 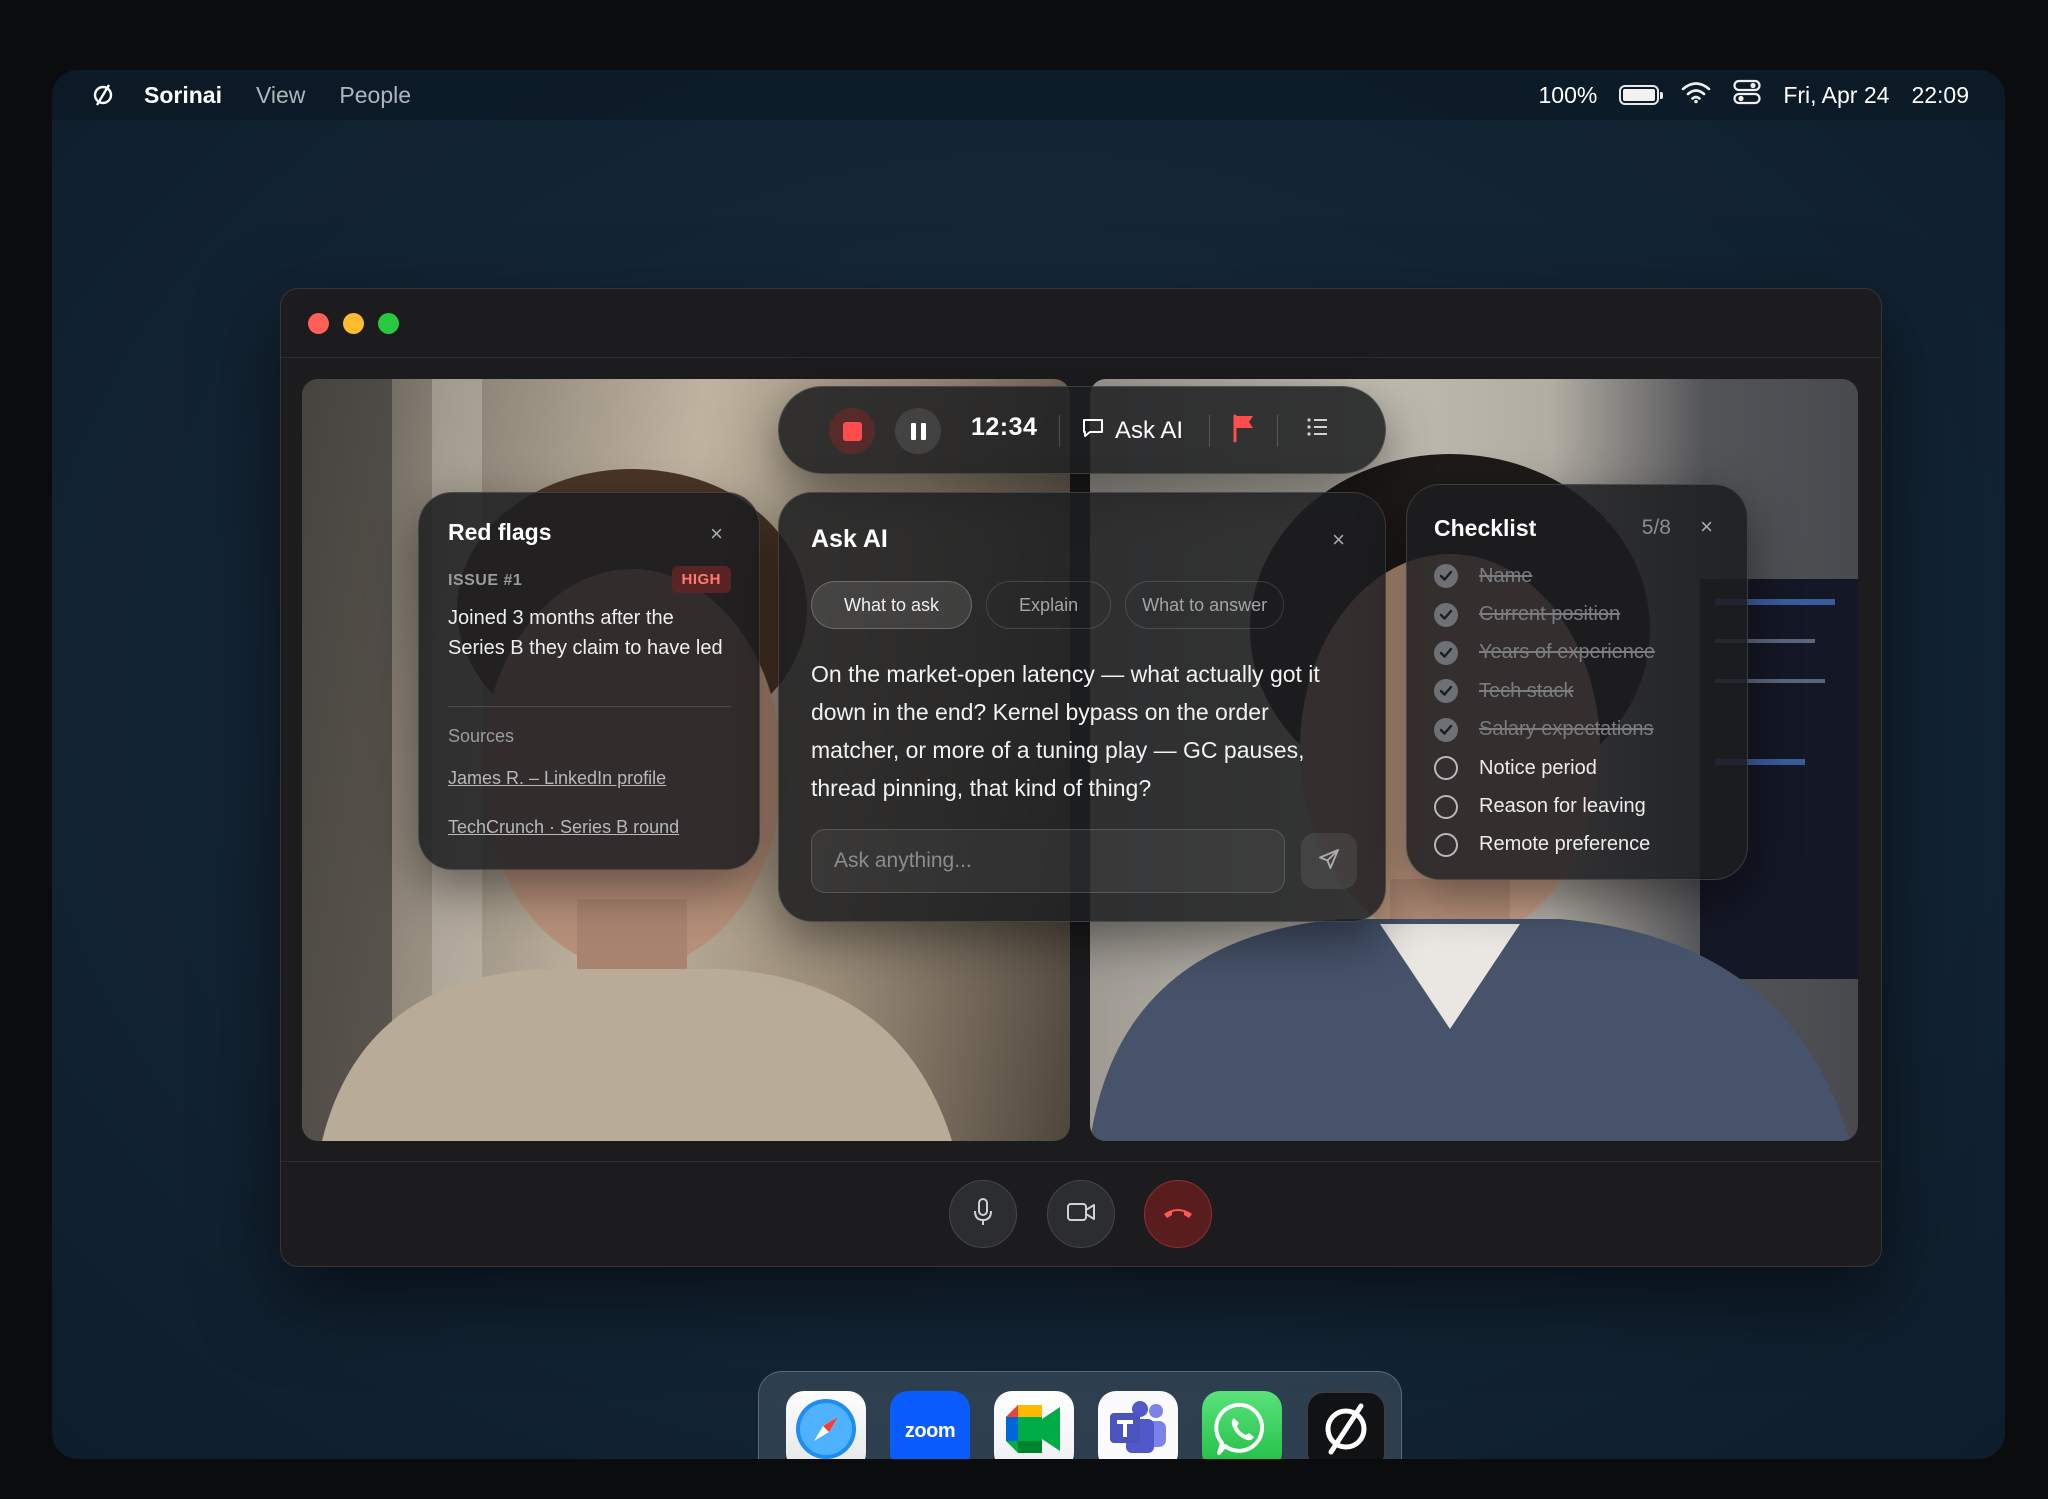 I want to click on send-button, so click(x=1329, y=861).